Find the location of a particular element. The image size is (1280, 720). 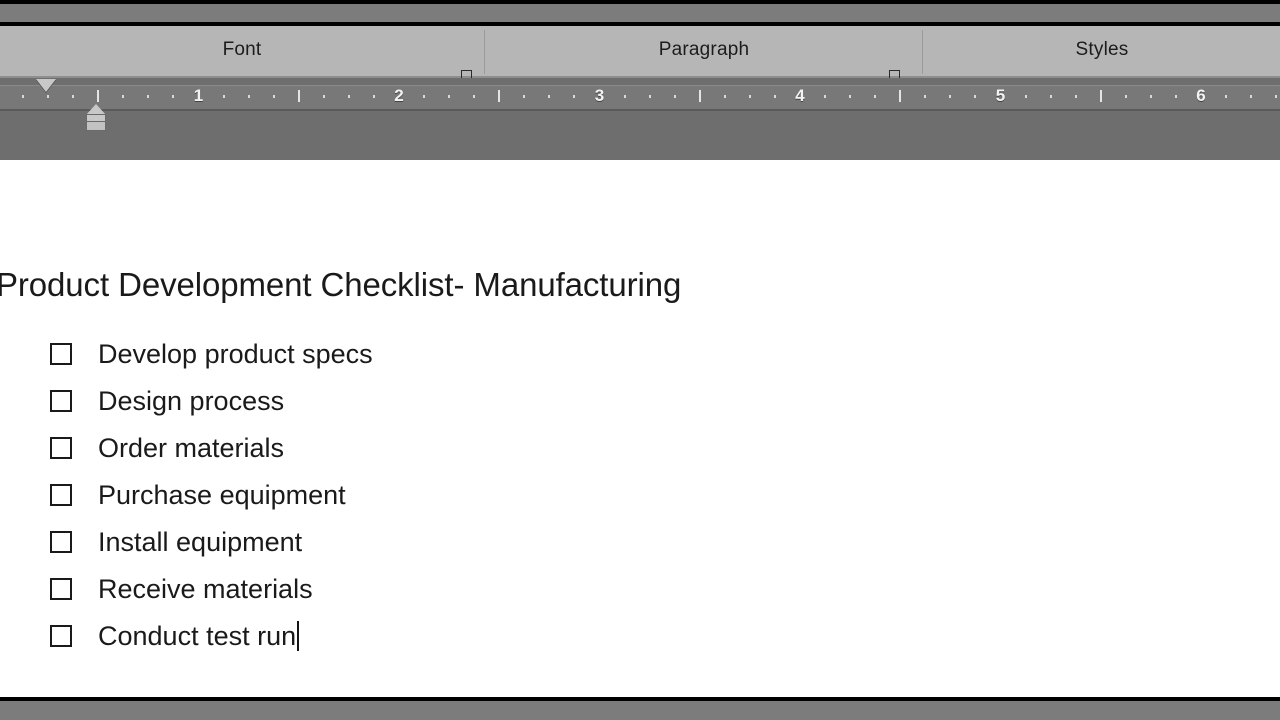

checklist-item: Develop product specs is located at coordinates (640, 353).